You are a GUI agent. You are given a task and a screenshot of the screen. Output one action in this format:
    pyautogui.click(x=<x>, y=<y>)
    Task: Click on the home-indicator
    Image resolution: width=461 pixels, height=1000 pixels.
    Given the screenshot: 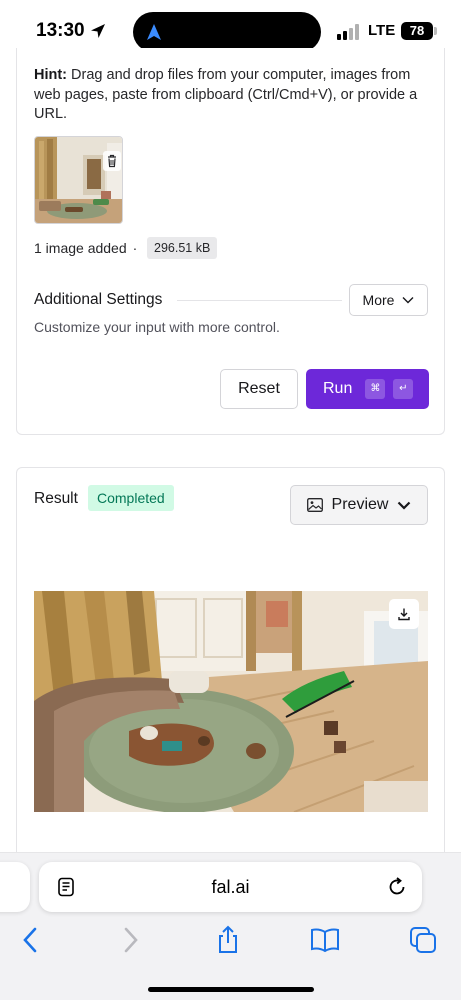 What is the action you would take?
    pyautogui.click(x=231, y=989)
    